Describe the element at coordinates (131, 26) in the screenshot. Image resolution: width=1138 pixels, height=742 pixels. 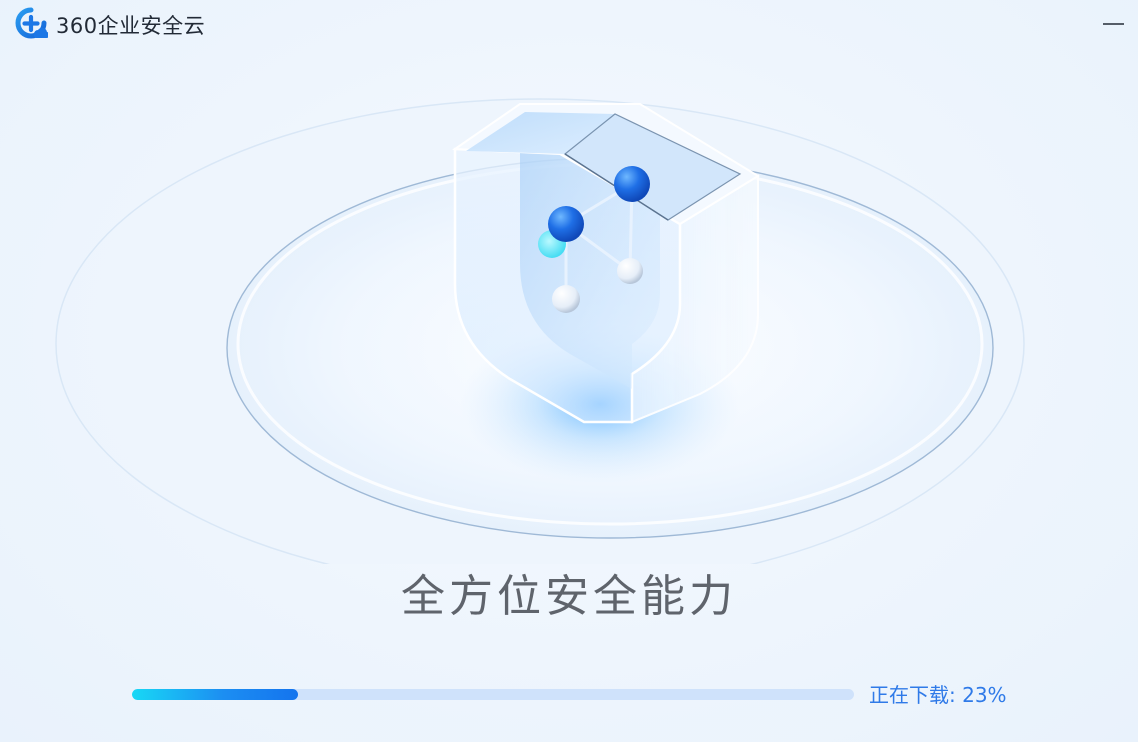
I see `app-title: 360企业安全云` at that location.